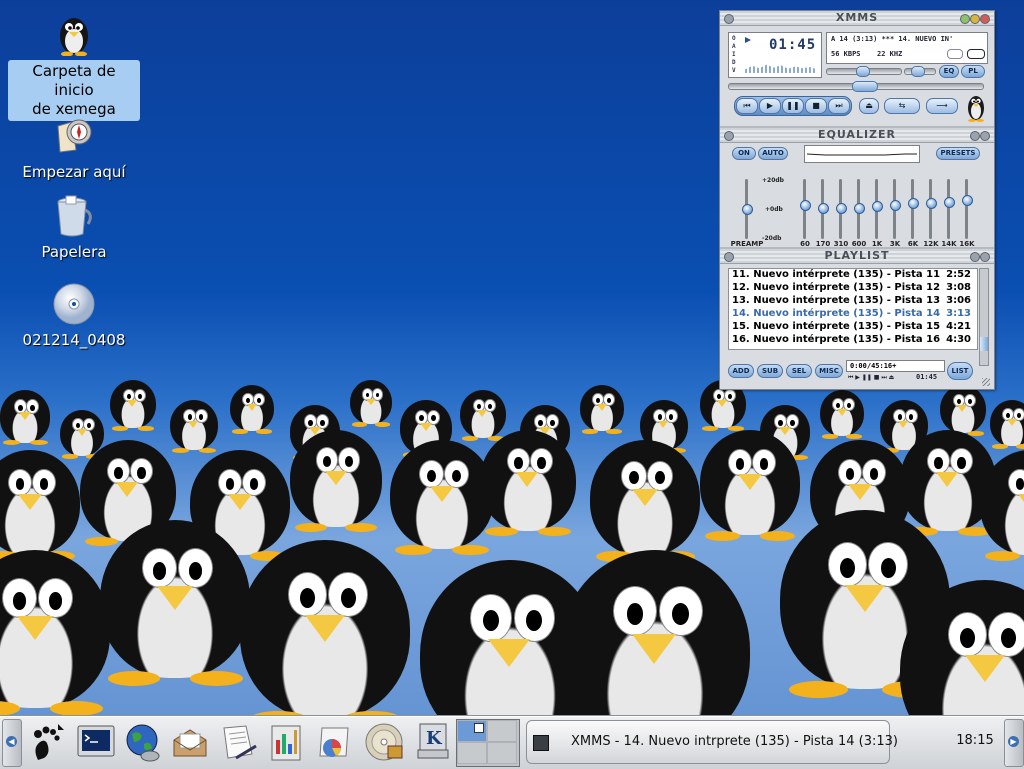  What do you see at coordinates (96, 742) in the screenshot?
I see `terminal-launcher` at bounding box center [96, 742].